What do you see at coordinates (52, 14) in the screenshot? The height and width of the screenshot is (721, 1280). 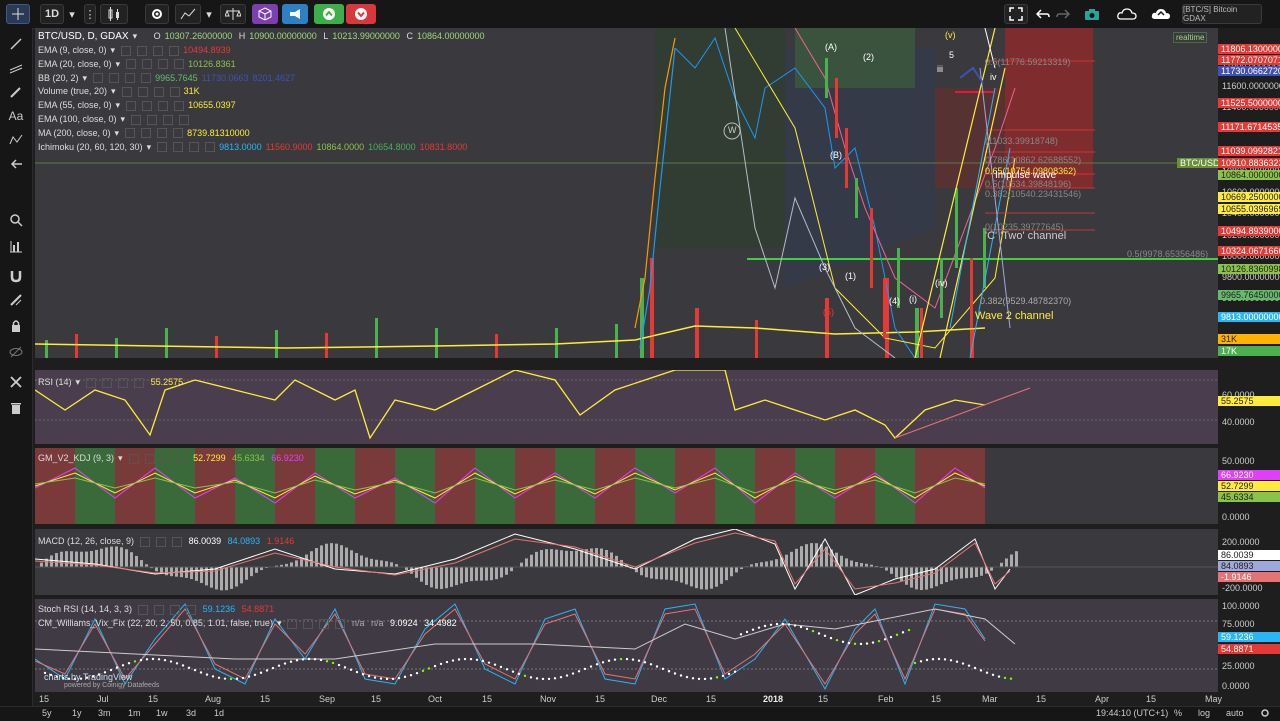 I see `interval-button: 1D` at bounding box center [52, 14].